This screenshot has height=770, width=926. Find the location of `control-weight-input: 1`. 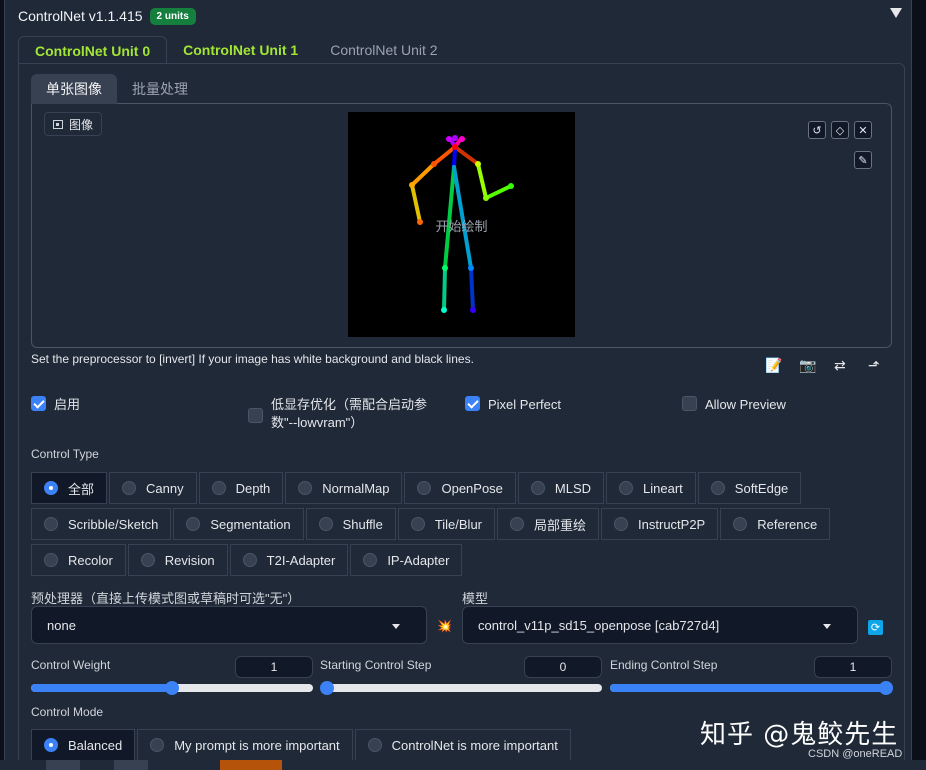

control-weight-input: 1 is located at coordinates (274, 667).